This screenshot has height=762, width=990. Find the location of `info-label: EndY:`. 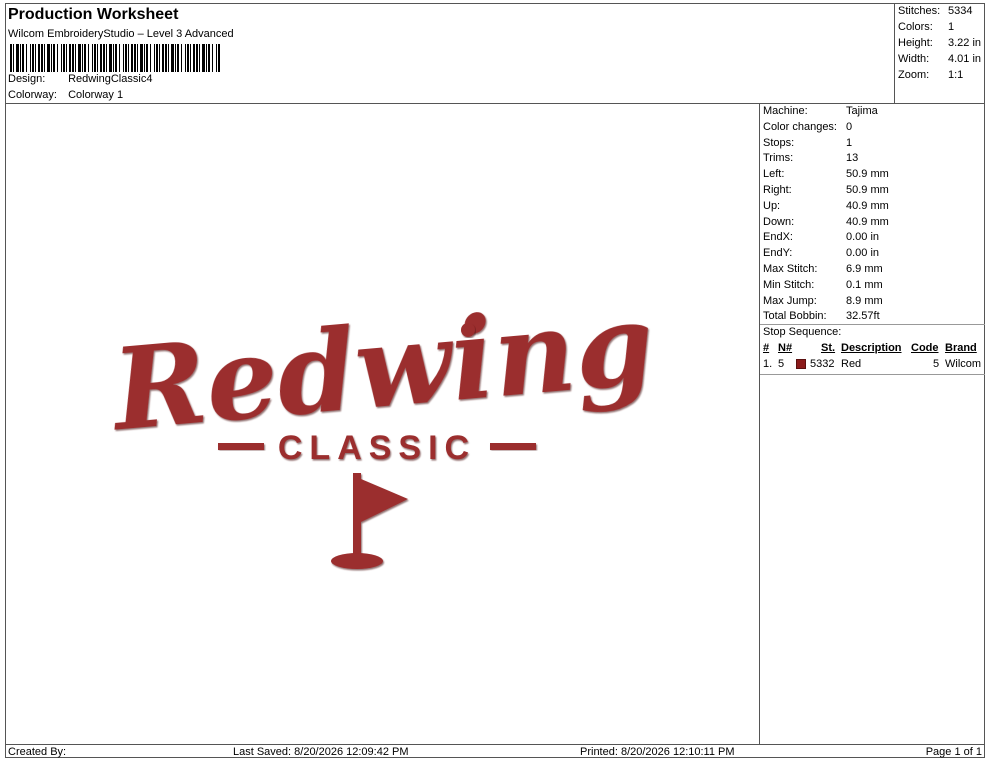

info-label: EndY: is located at coordinates (778, 253).